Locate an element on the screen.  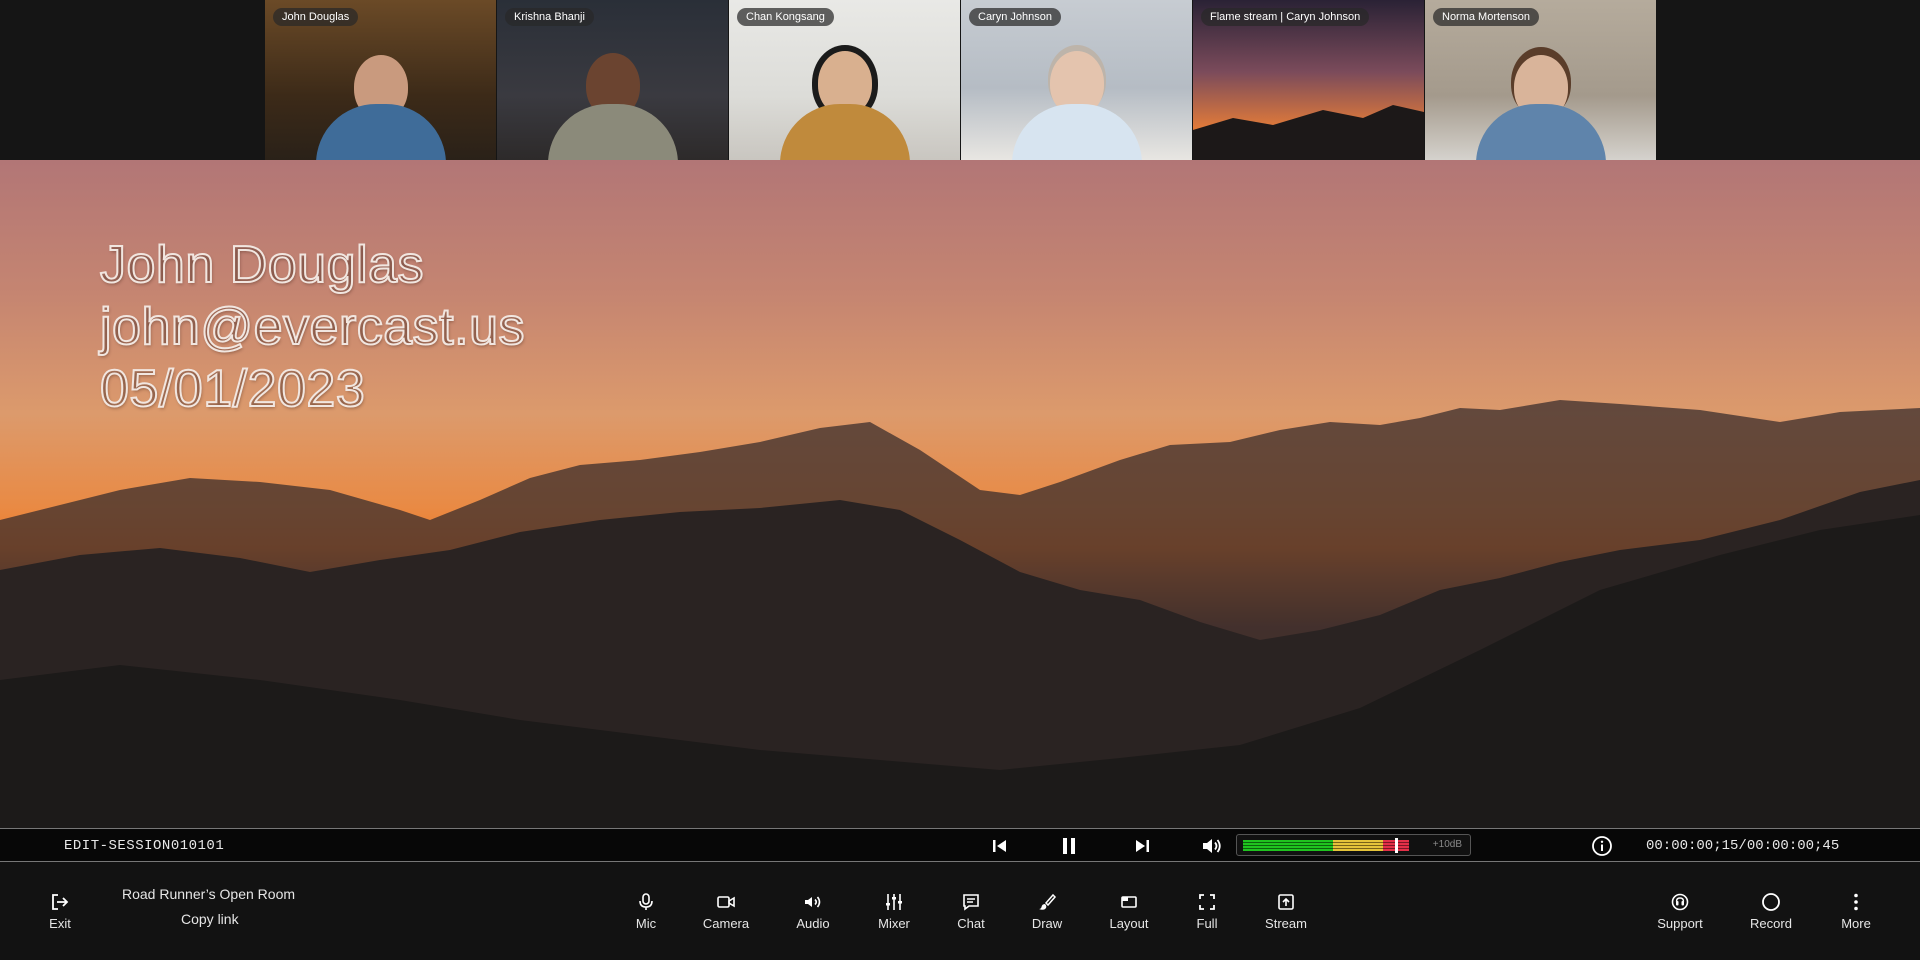
audio-icon is located at coordinates (813, 902).